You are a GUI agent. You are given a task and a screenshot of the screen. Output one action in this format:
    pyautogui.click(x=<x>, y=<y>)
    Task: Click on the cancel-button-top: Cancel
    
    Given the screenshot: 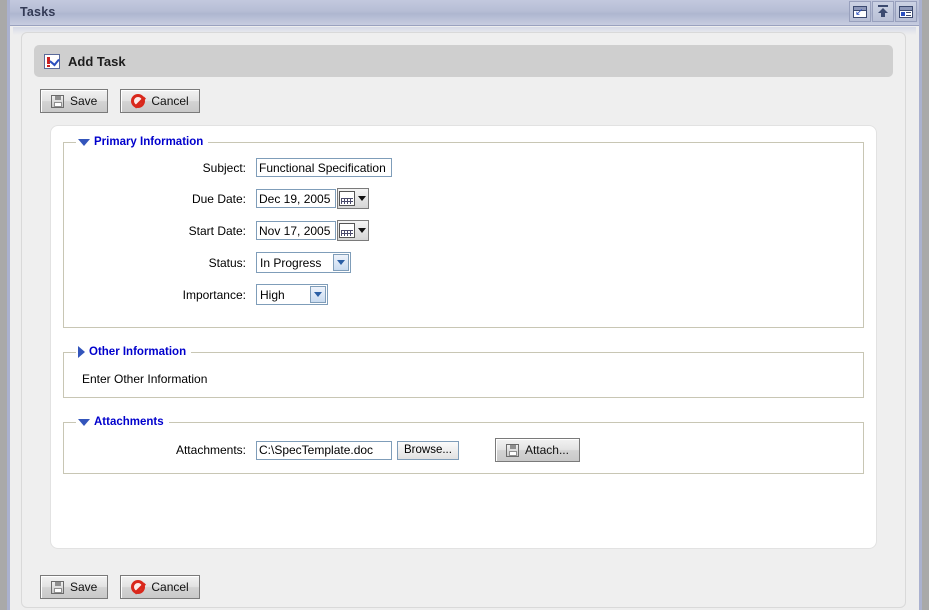 What is the action you would take?
    pyautogui.click(x=160, y=101)
    